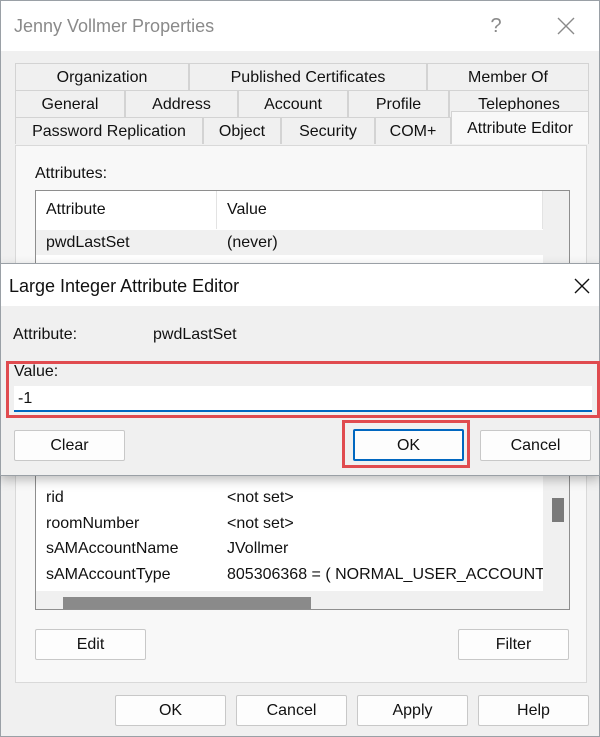 This screenshot has height=737, width=600. I want to click on tab-member-of: Member Of, so click(508, 76).